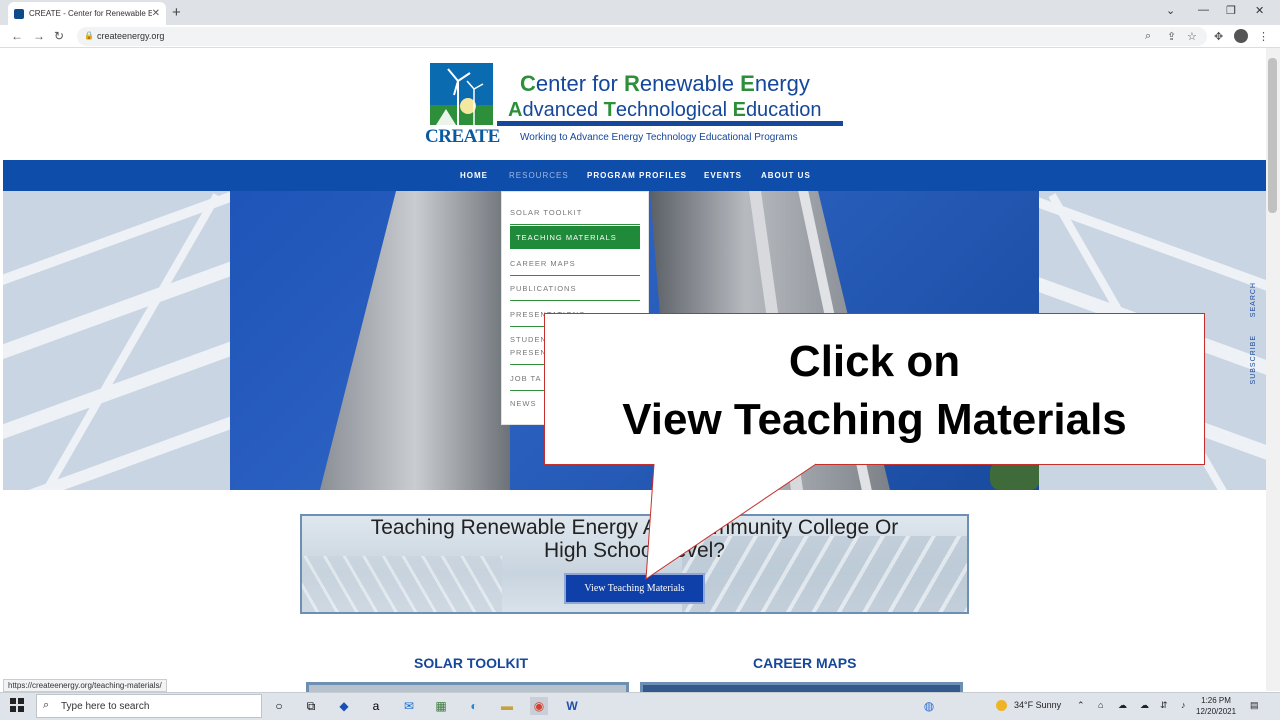  What do you see at coordinates (39, 36) in the screenshot?
I see `forward-icon: →` at bounding box center [39, 36].